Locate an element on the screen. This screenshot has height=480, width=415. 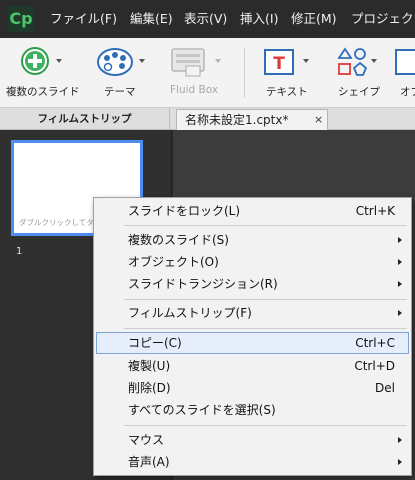
object-label: オブ is located at coordinates (407, 92).